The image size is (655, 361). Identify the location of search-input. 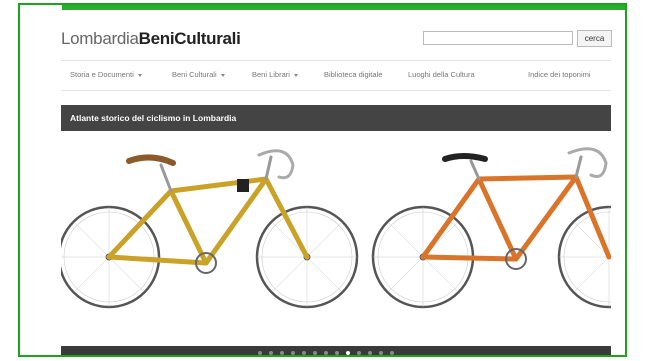
(498, 38).